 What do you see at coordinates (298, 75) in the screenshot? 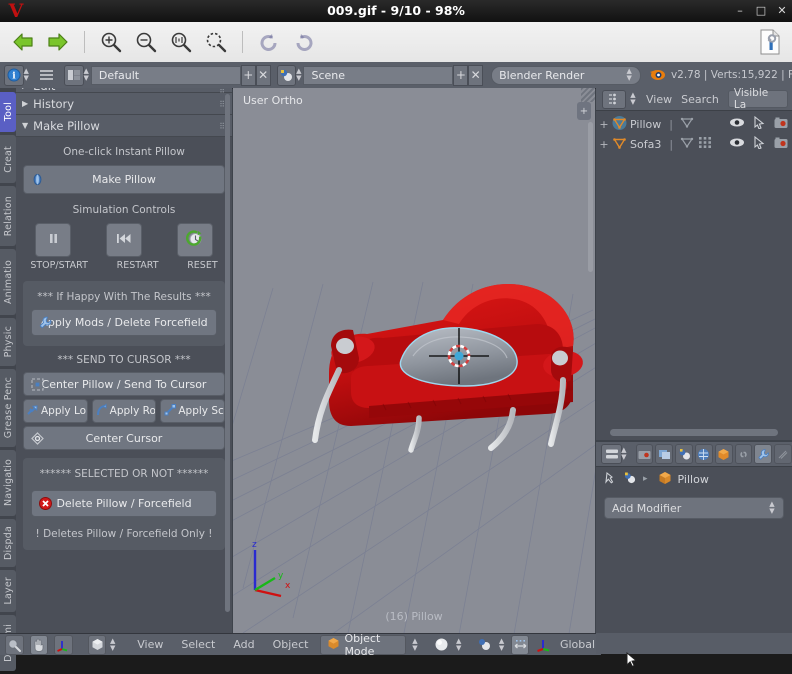
I see `scene-spinner-icon: ▲ ▼` at bounding box center [298, 75].